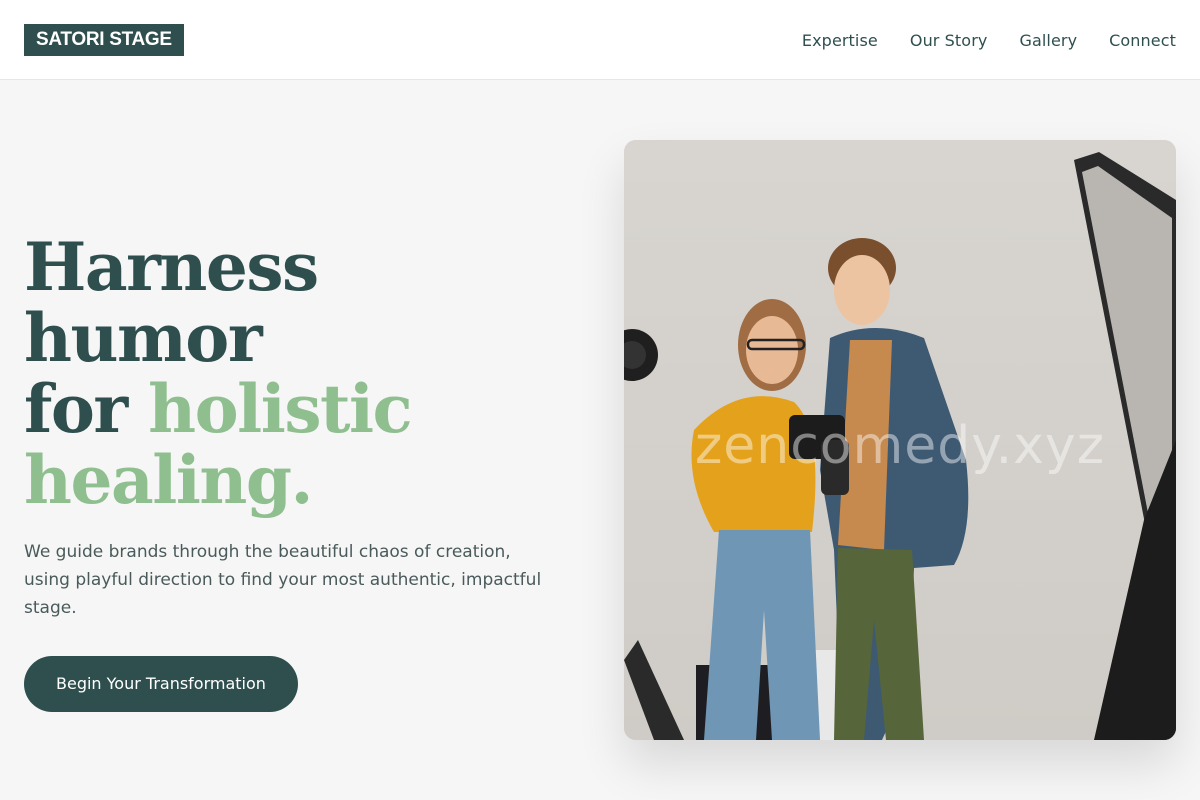 This screenshot has width=1200, height=800. Describe the element at coordinates (171, 302) in the screenshot. I see `headline-line1: Harness humor` at that location.